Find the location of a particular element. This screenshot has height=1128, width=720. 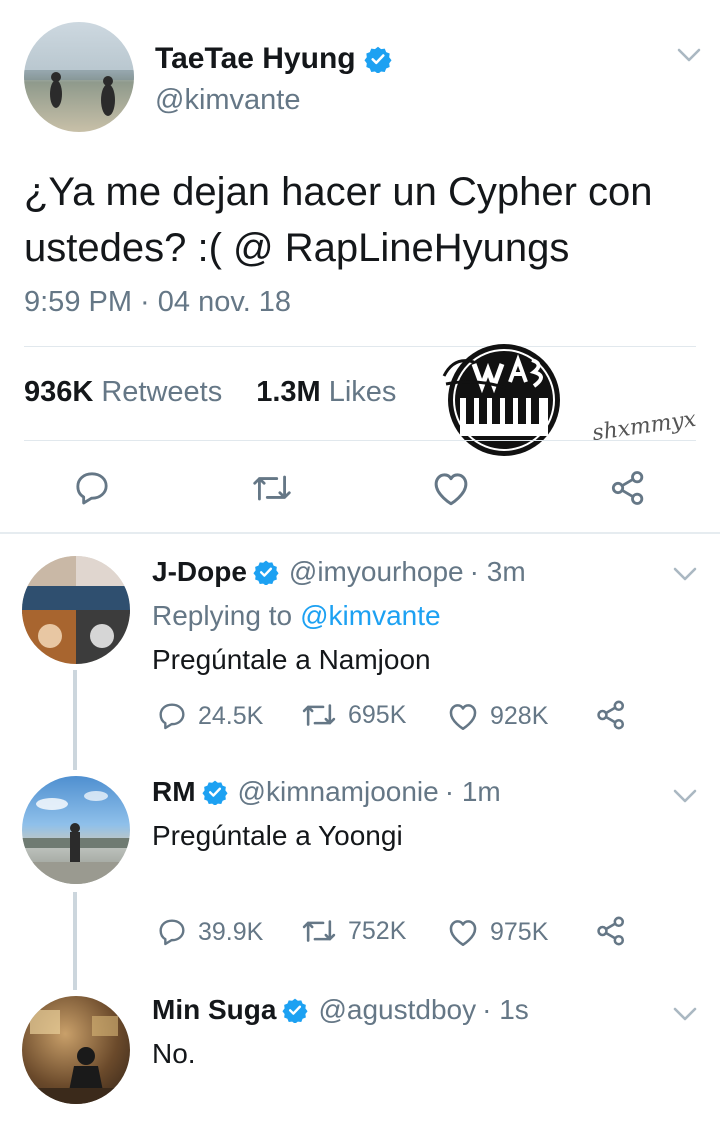

display-name: RM is located at coordinates (174, 792).